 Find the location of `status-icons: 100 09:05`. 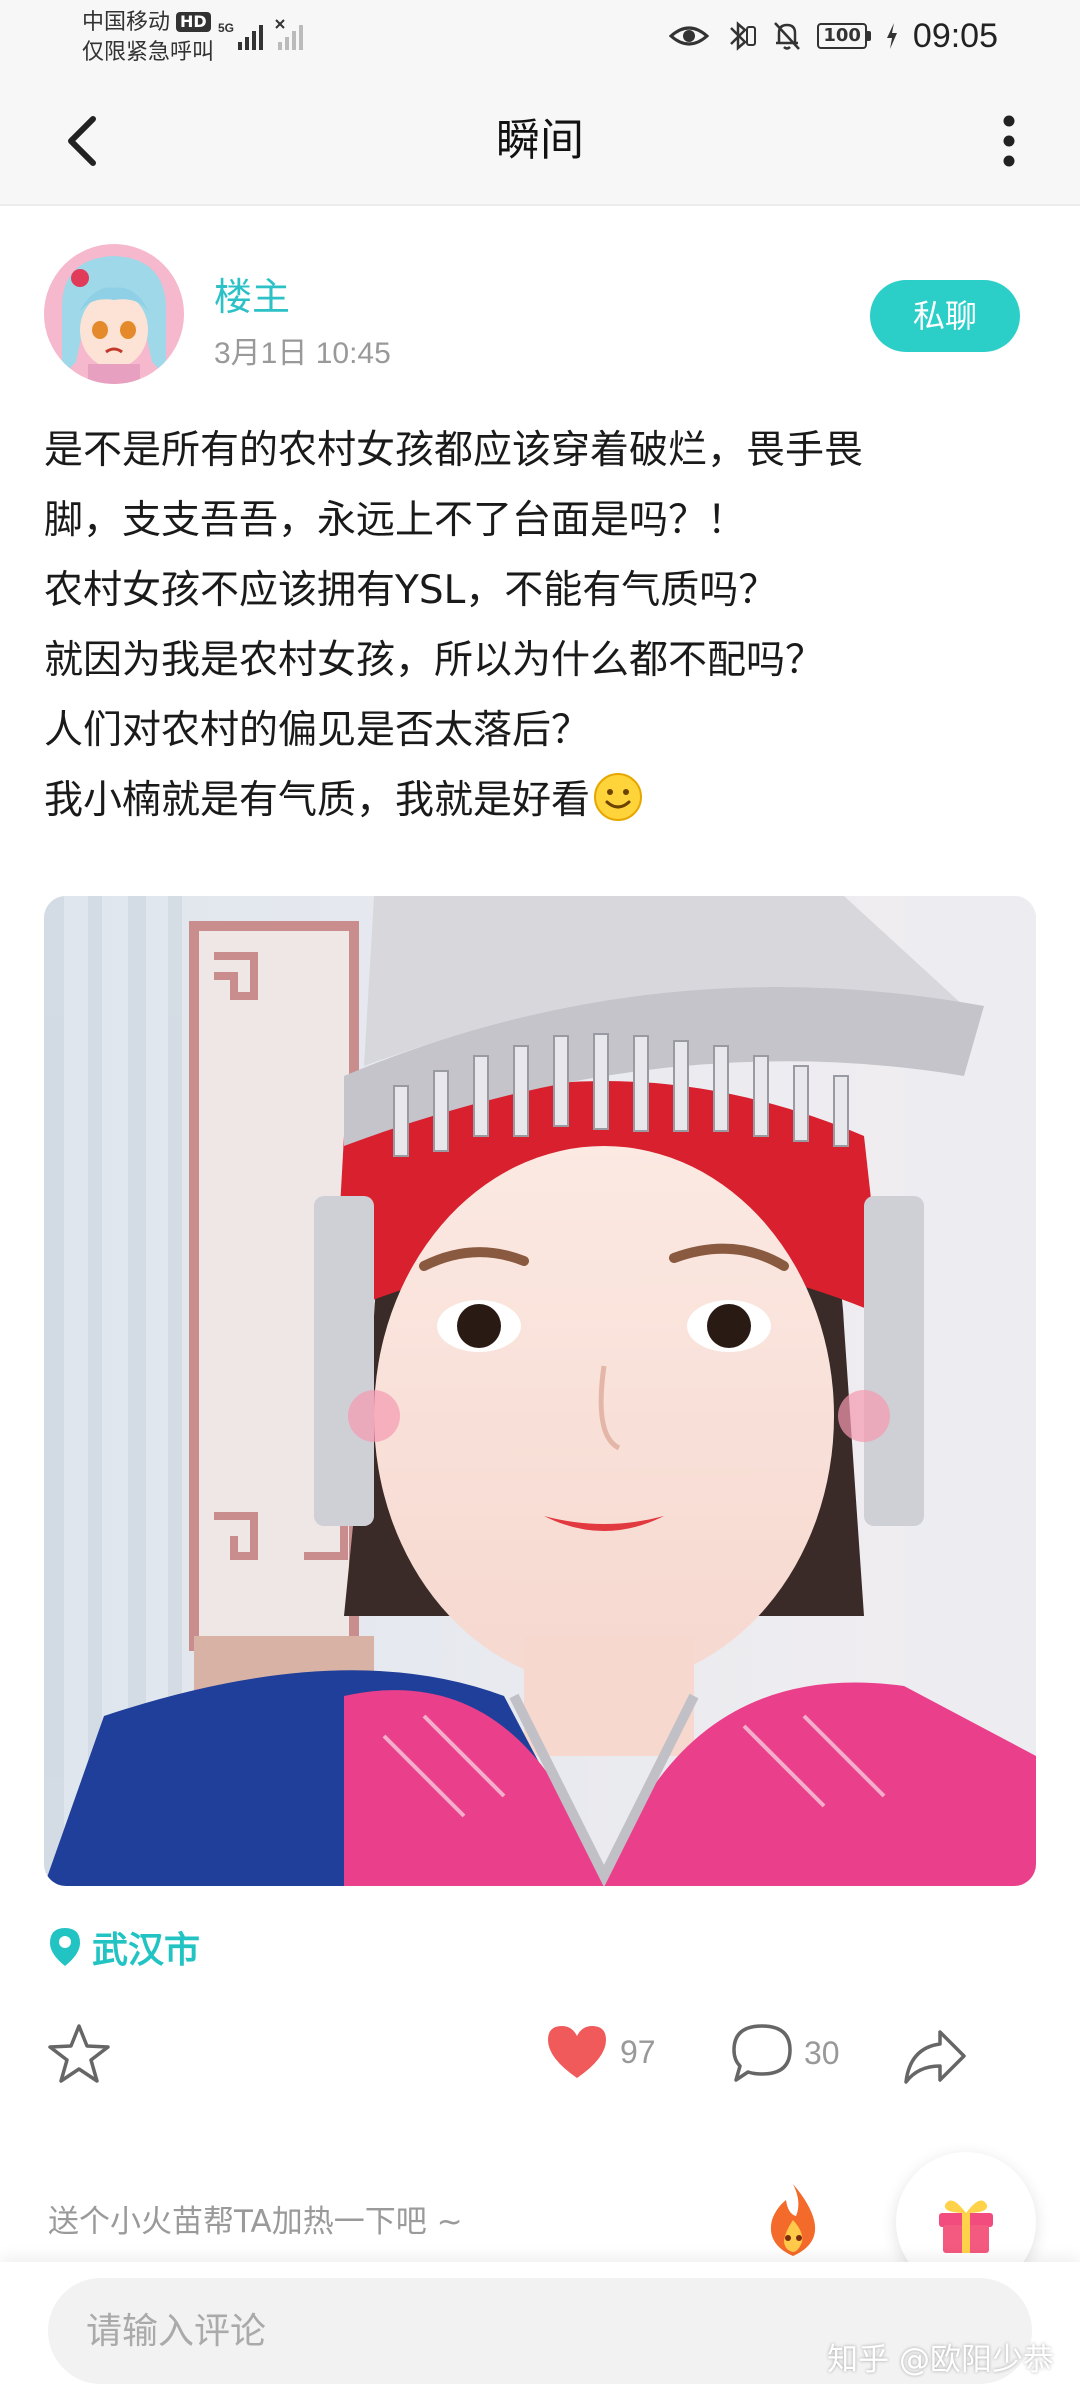

status-icons: 100 09:05 is located at coordinates (833, 36).